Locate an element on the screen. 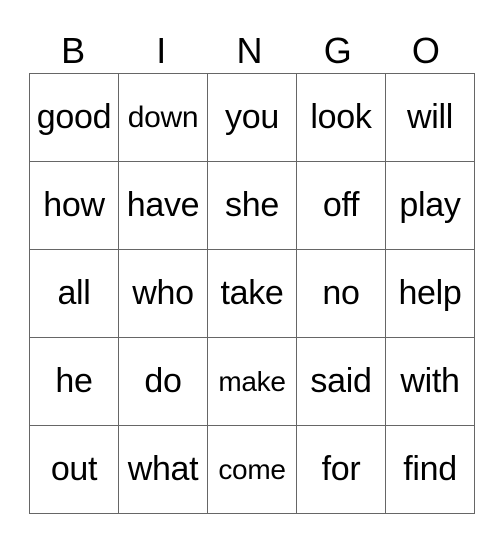 Image resolution: width=500 pixels, height=544 pixels. bingo-cell: said is located at coordinates (341, 381).